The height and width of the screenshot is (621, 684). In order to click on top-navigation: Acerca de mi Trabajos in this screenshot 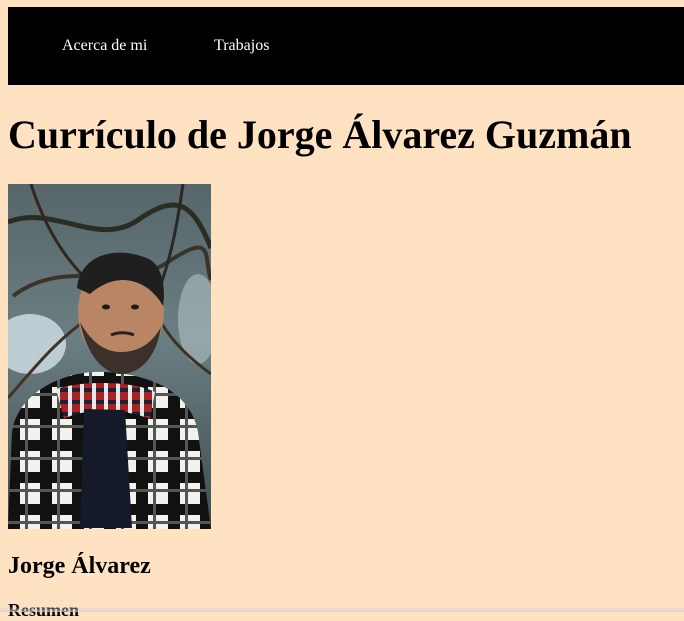, I will do `click(346, 46)`.